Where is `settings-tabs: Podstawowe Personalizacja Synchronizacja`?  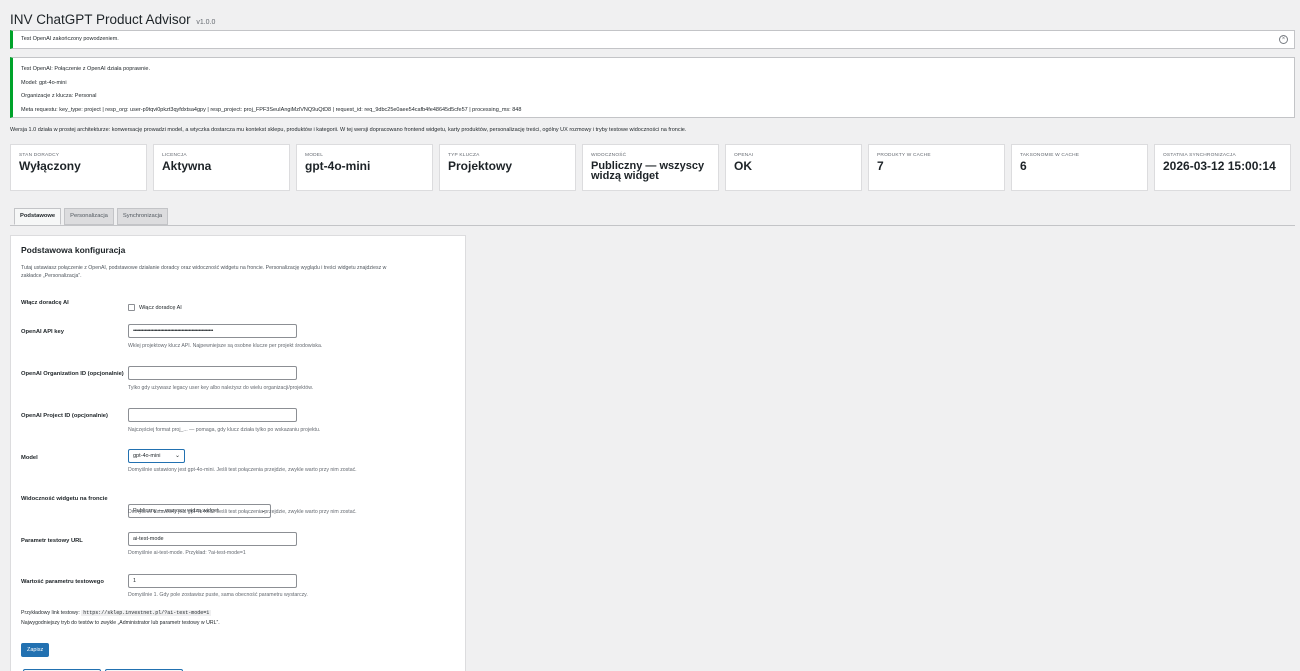 settings-tabs: Podstawowe Personalizacja Synchronizacja is located at coordinates (91, 216).